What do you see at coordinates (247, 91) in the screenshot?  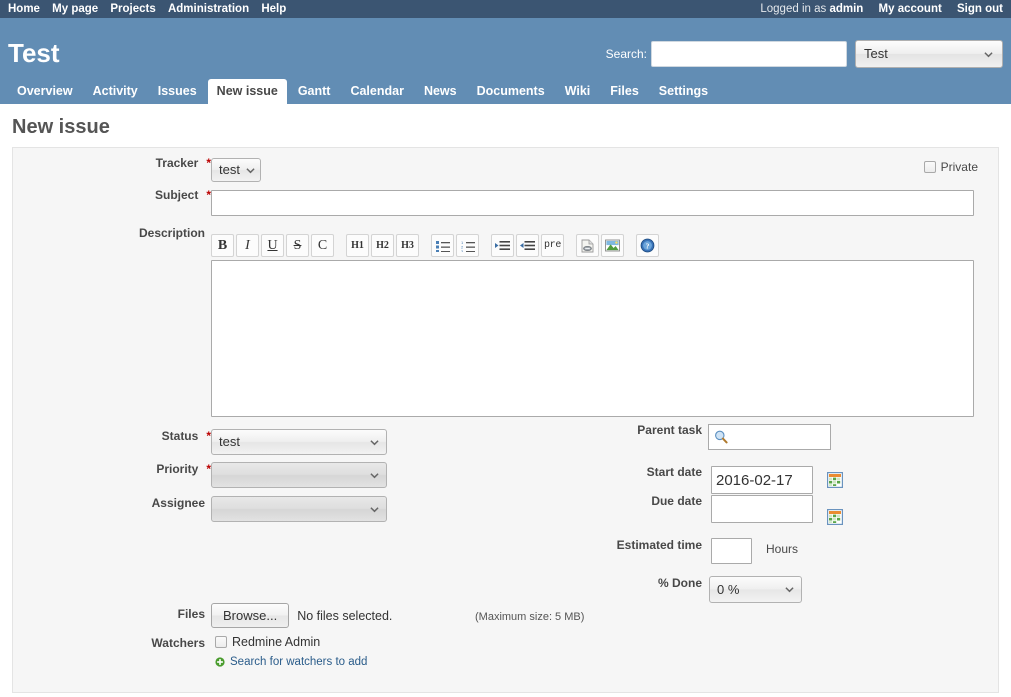 I see `tab-new-issue: New issue` at bounding box center [247, 91].